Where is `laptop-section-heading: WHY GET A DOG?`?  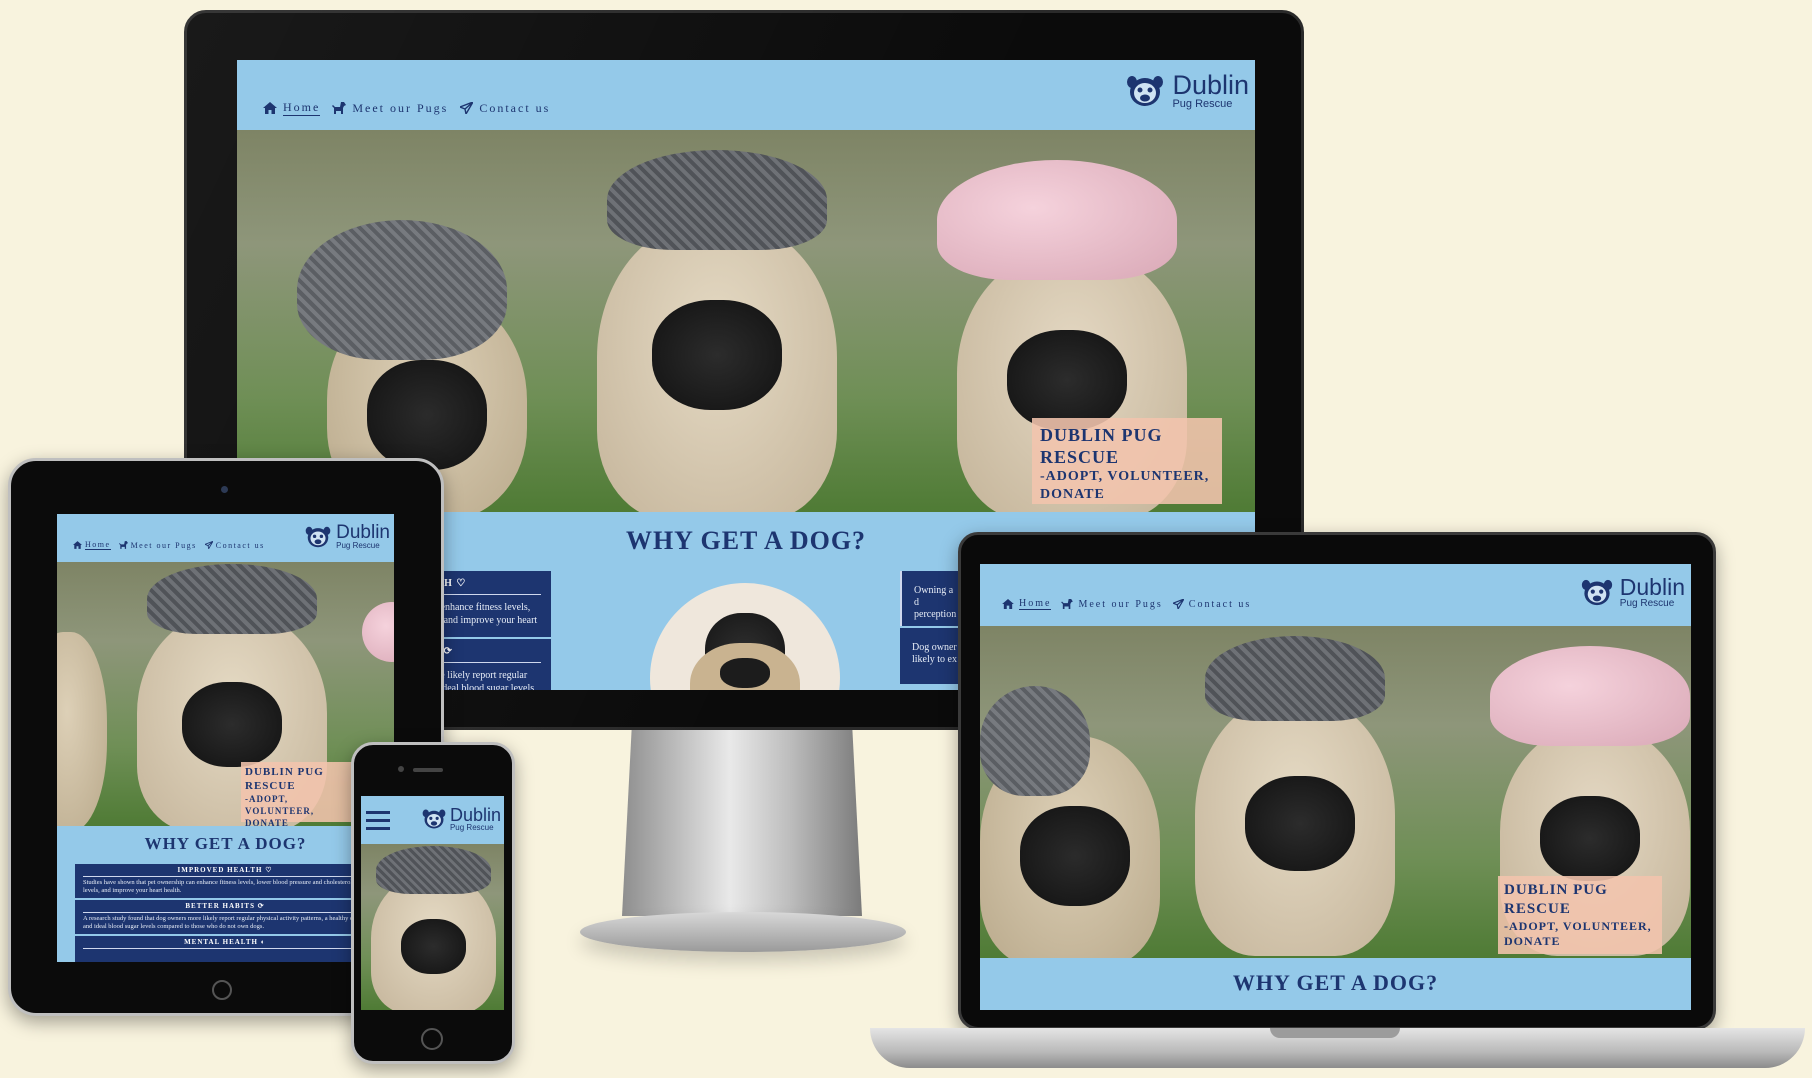 laptop-section-heading: WHY GET A DOG? is located at coordinates (1335, 982).